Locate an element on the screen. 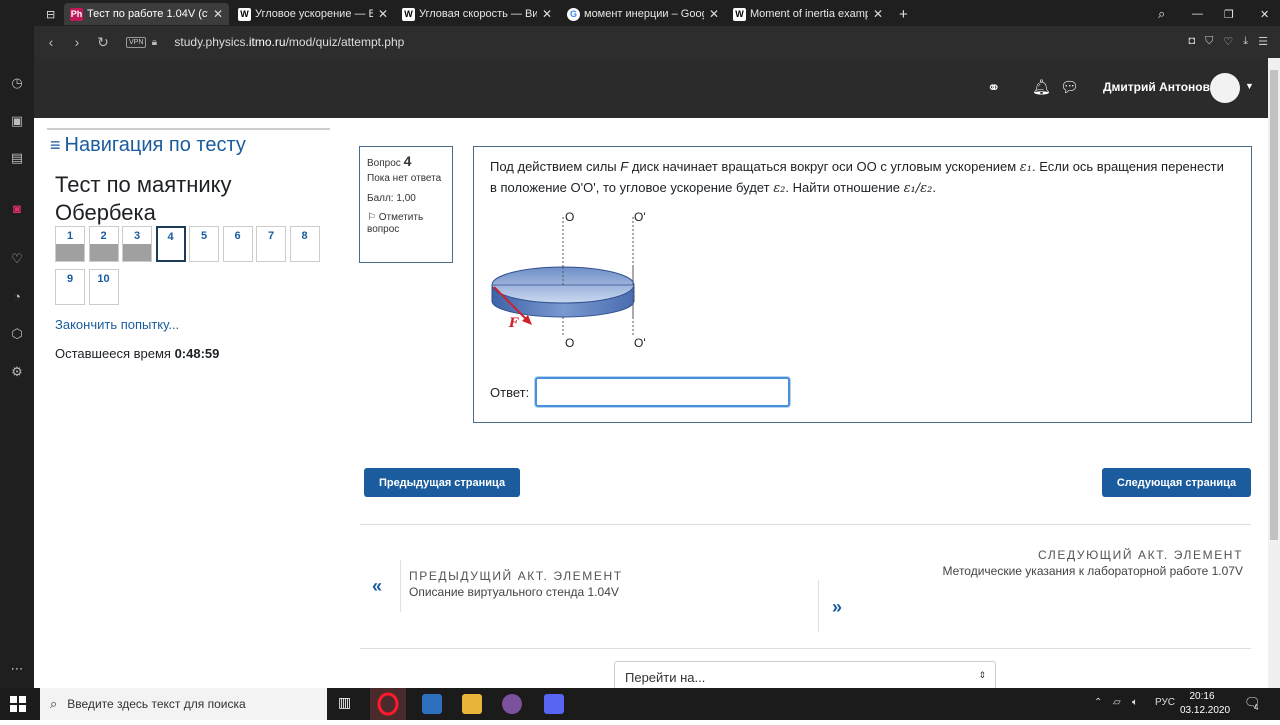  workspaces-icon: ▣ is located at coordinates (17, 121).